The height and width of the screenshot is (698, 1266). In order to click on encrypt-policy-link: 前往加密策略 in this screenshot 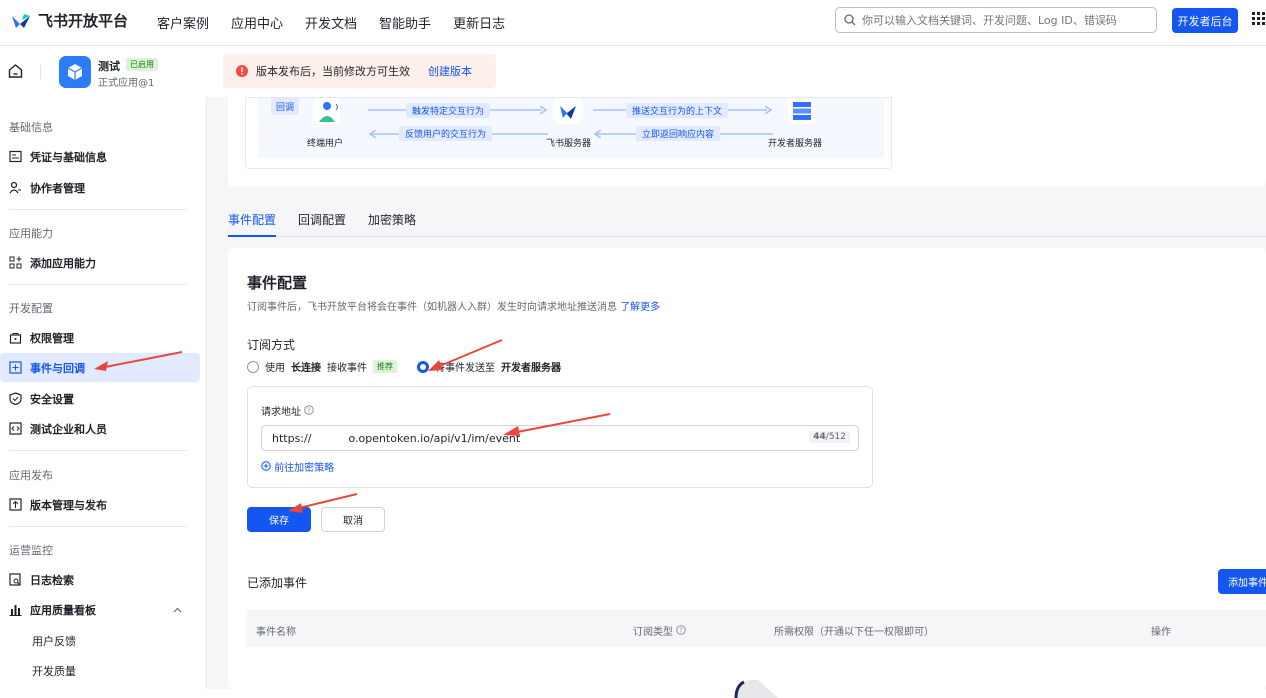, I will do `click(297, 466)`.